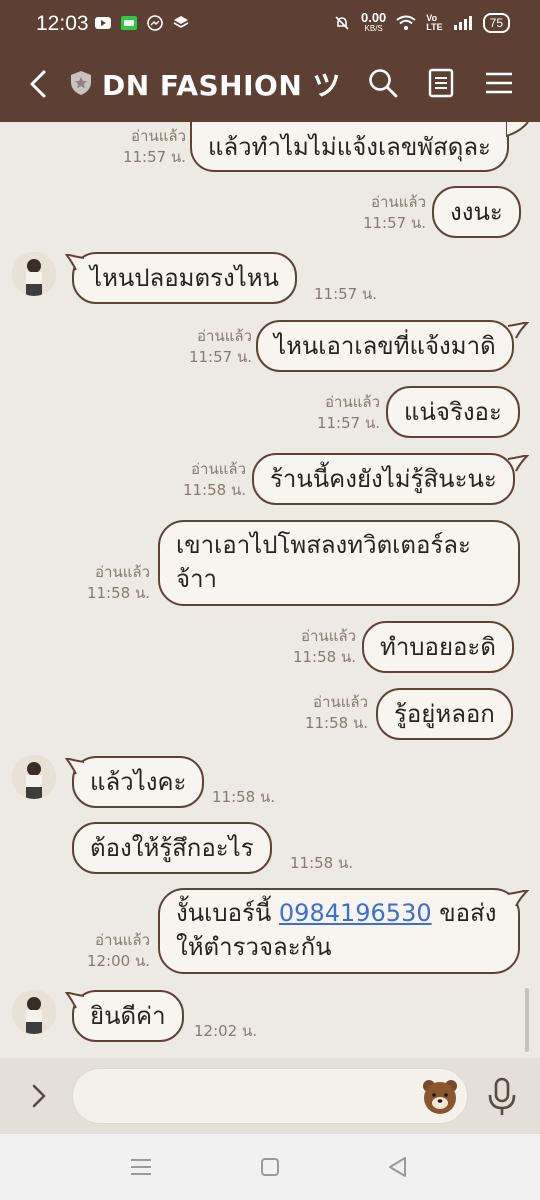 Image resolution: width=540 pixels, height=1200 pixels. I want to click on line-app-icon, so click(129, 23).